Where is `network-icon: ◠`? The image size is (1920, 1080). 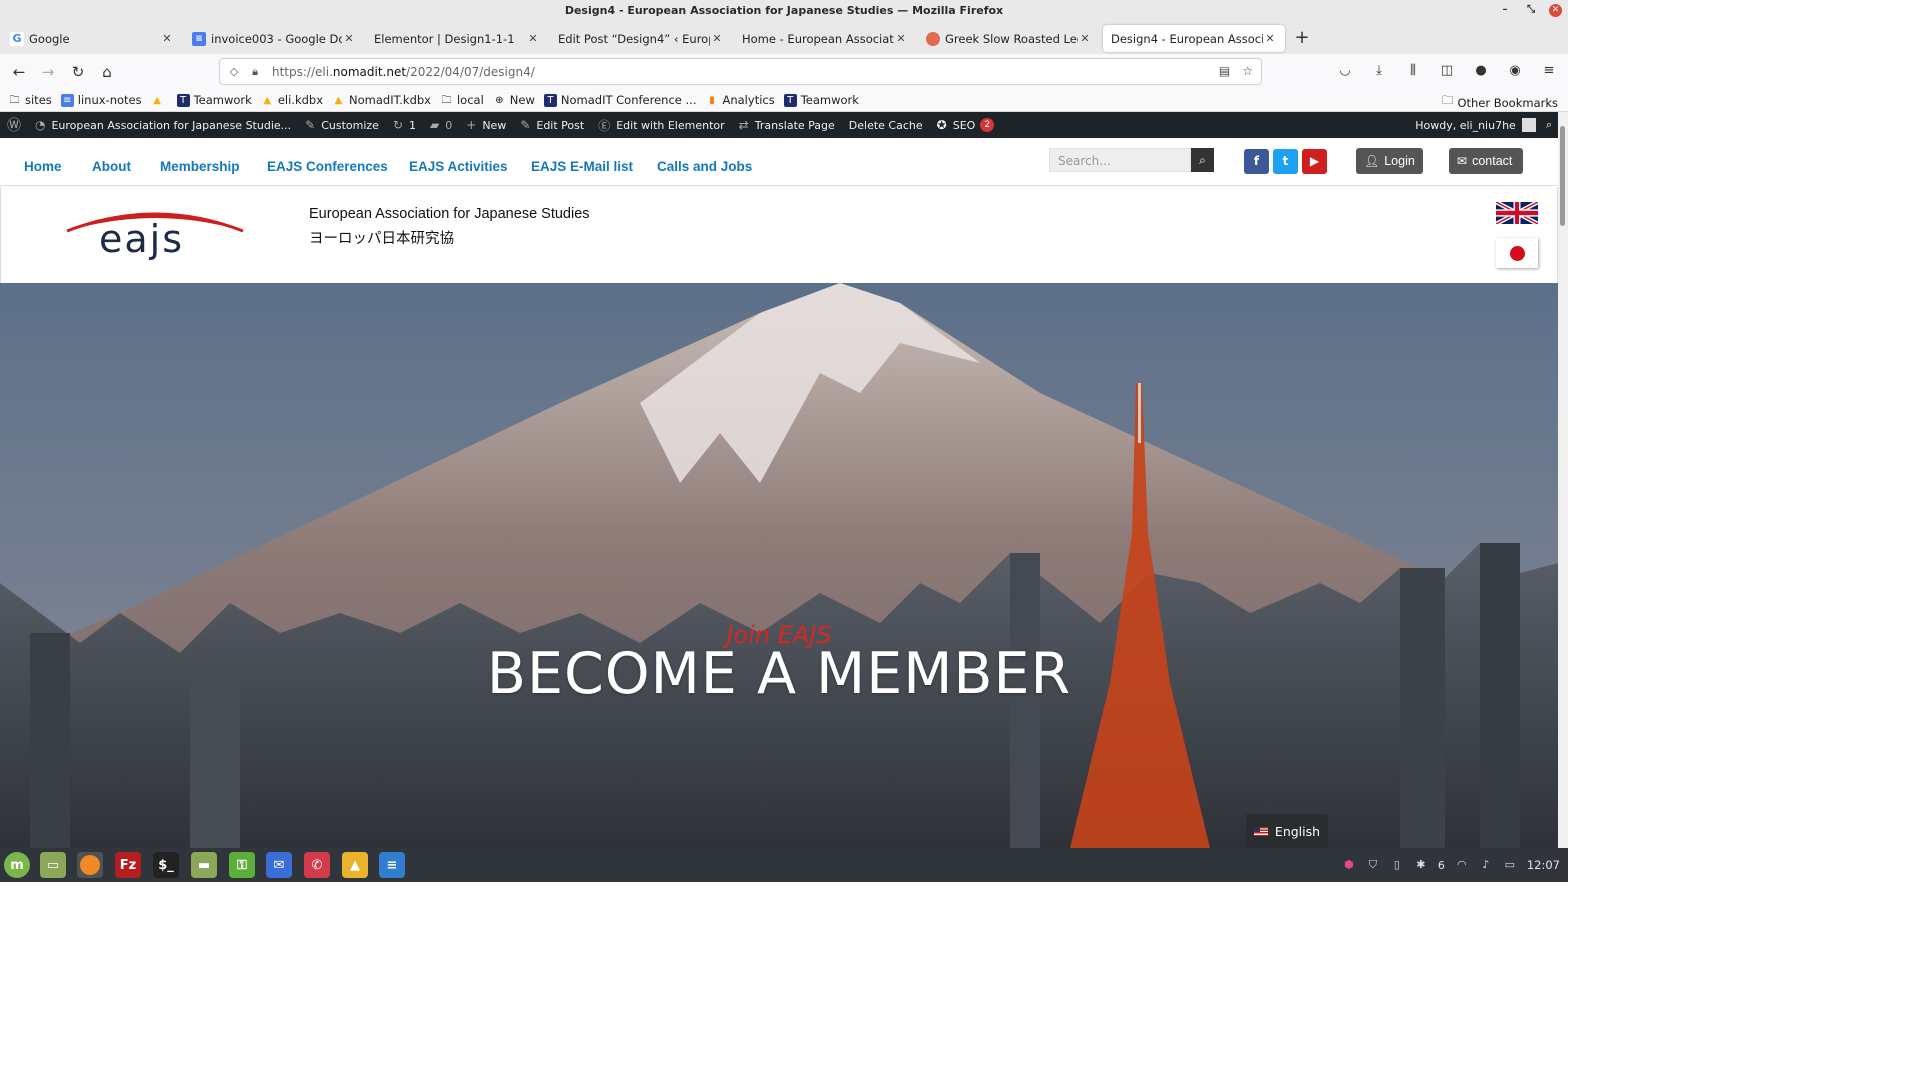 network-icon: ◠ is located at coordinates (1462, 865).